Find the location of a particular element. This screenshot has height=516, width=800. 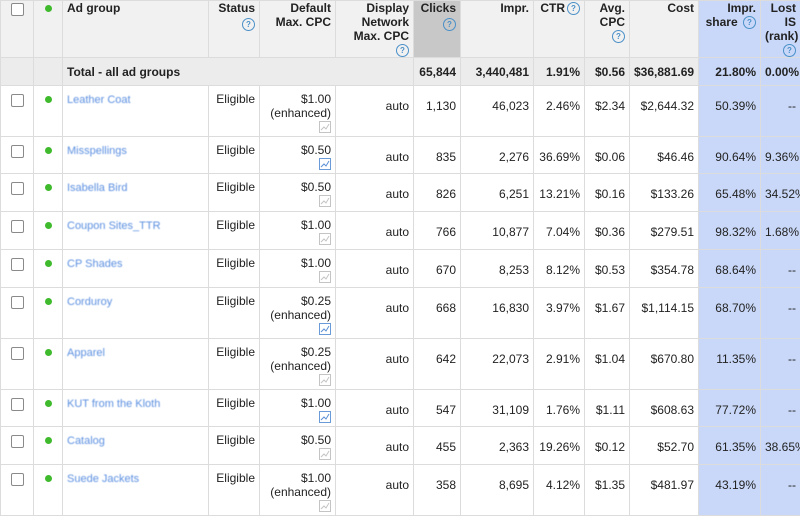

column-header-default-max-cpc: Default Max. CPC is located at coordinates (298, 29).